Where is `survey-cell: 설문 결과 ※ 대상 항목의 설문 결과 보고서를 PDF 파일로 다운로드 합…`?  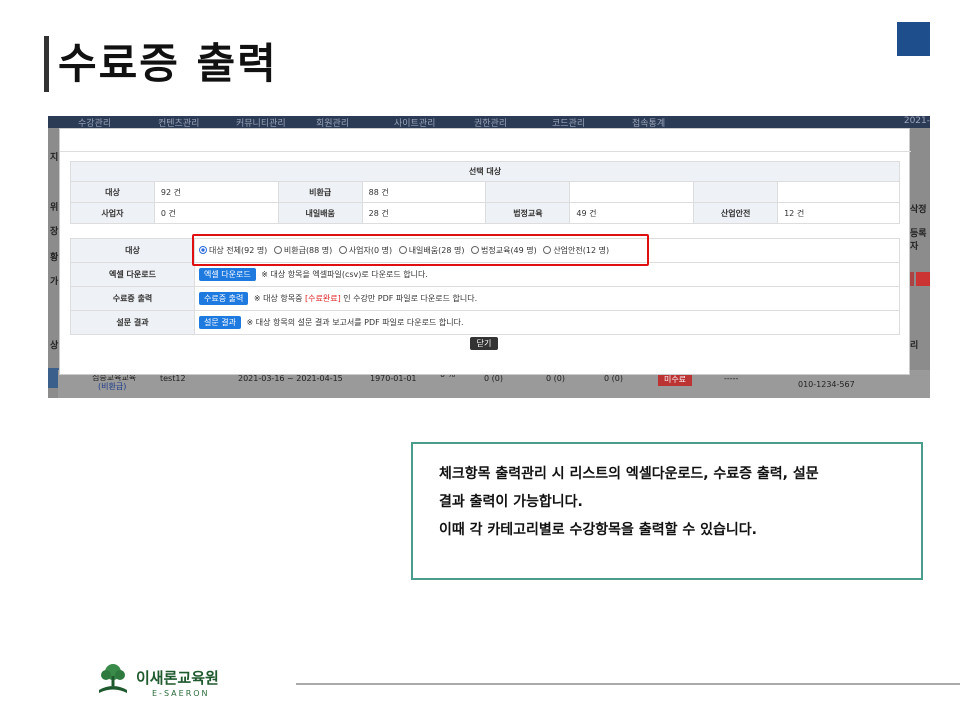
survey-cell: 설문 결과 ※ 대상 항목의 설문 결과 보고서를 PDF 파일로 다운로드 합… is located at coordinates (547, 322).